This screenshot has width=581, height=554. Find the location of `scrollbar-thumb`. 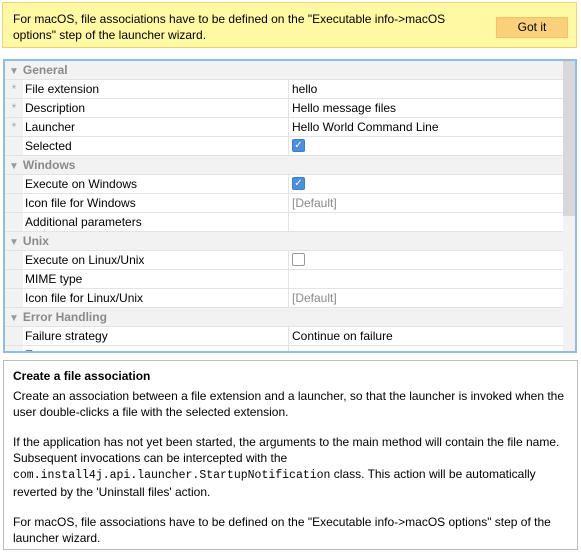

scrollbar-thumb is located at coordinates (569, 138).